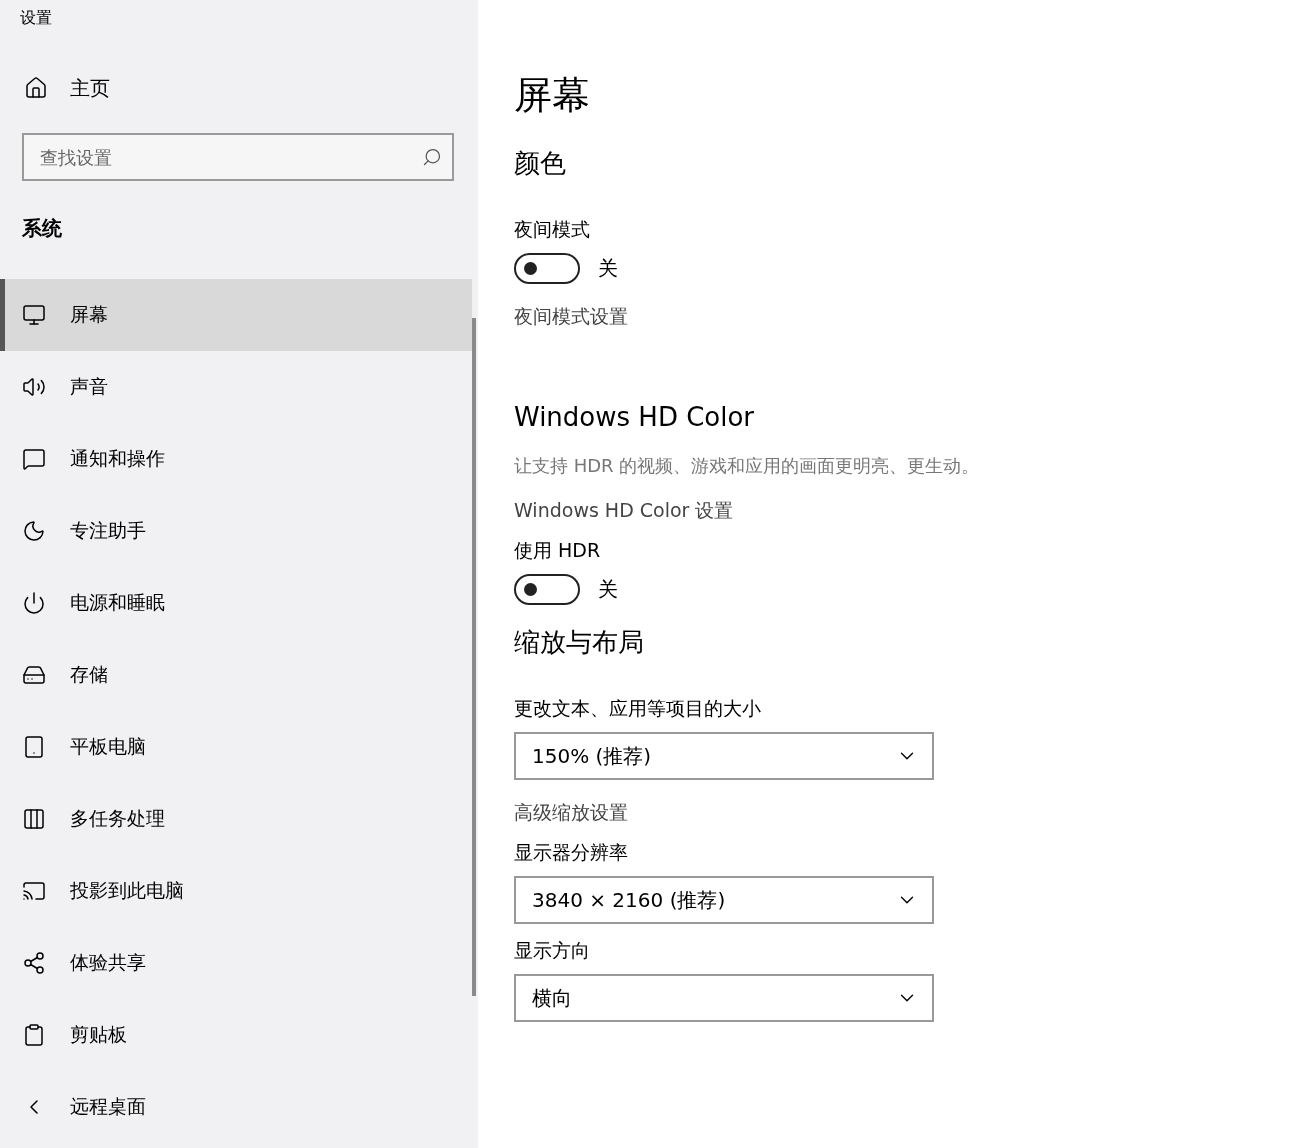 This screenshot has height=1148, width=1310. Describe the element at coordinates (236, 963) in the screenshot. I see `sidebar-item: 体验共享` at that location.